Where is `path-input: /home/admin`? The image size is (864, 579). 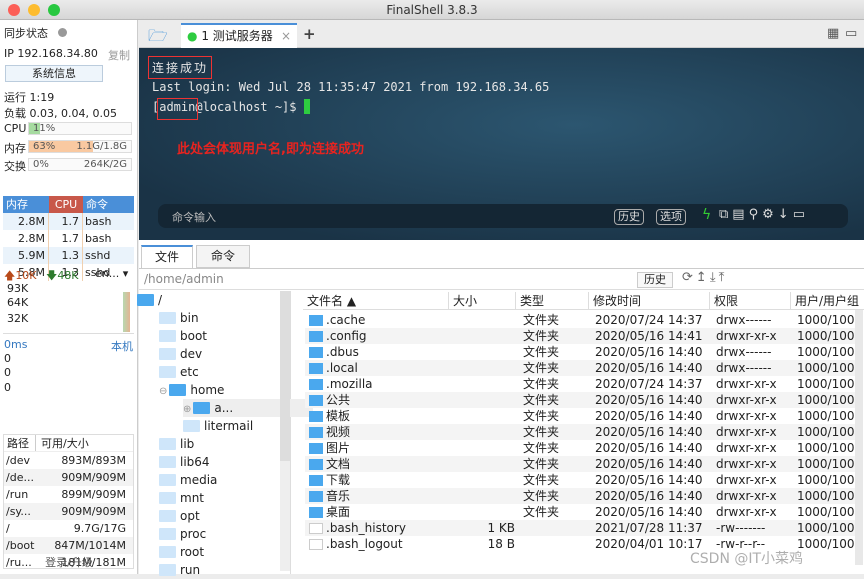 path-input: /home/admin is located at coordinates (184, 279).